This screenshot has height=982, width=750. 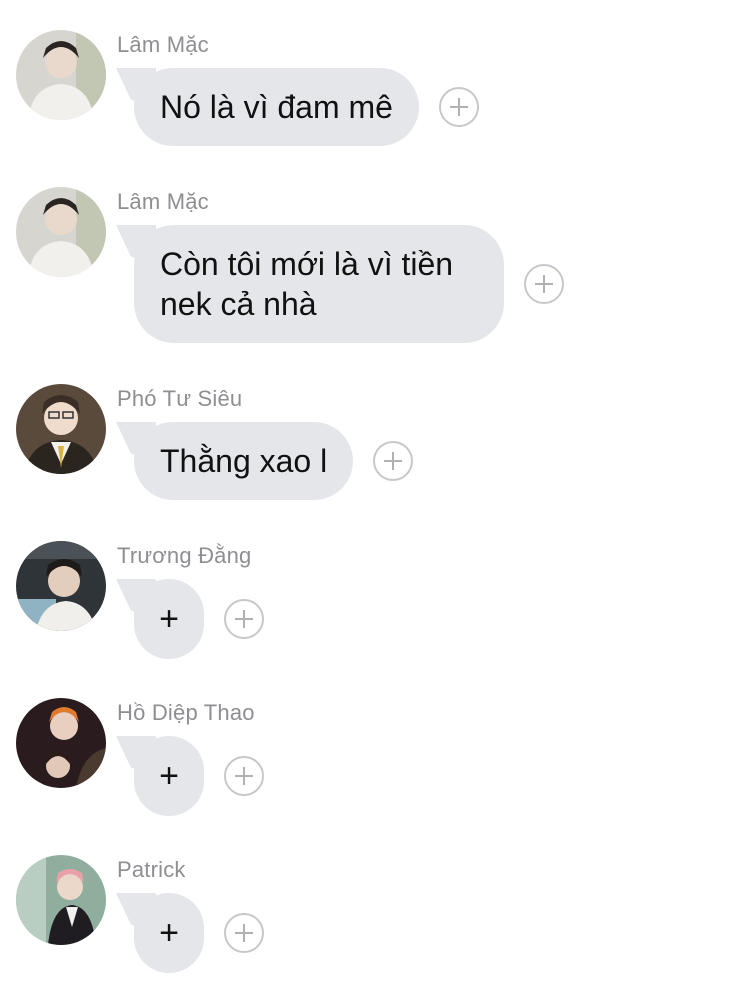 What do you see at coordinates (319, 284) in the screenshot?
I see `message-bubble: Còn tôi mới là vì tiền nek cả nhà` at bounding box center [319, 284].